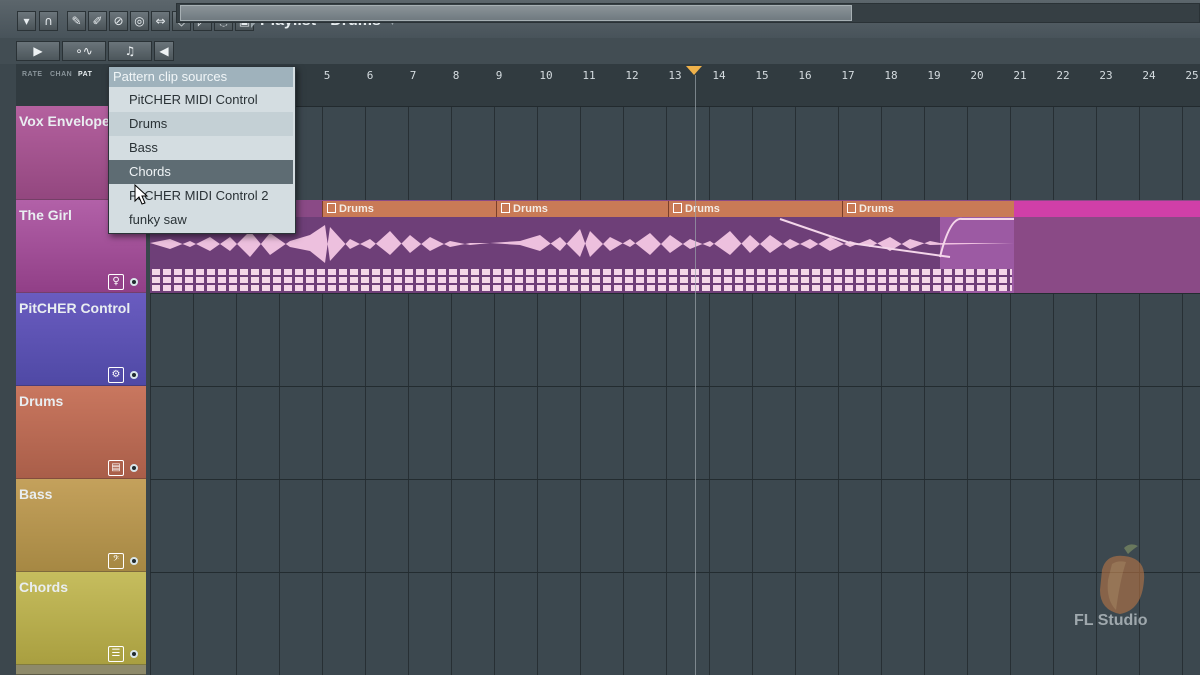 The width and height of the screenshot is (1200, 675). Describe the element at coordinates (201, 77) in the screenshot. I see `menu-title: Pattern clip sources` at that location.